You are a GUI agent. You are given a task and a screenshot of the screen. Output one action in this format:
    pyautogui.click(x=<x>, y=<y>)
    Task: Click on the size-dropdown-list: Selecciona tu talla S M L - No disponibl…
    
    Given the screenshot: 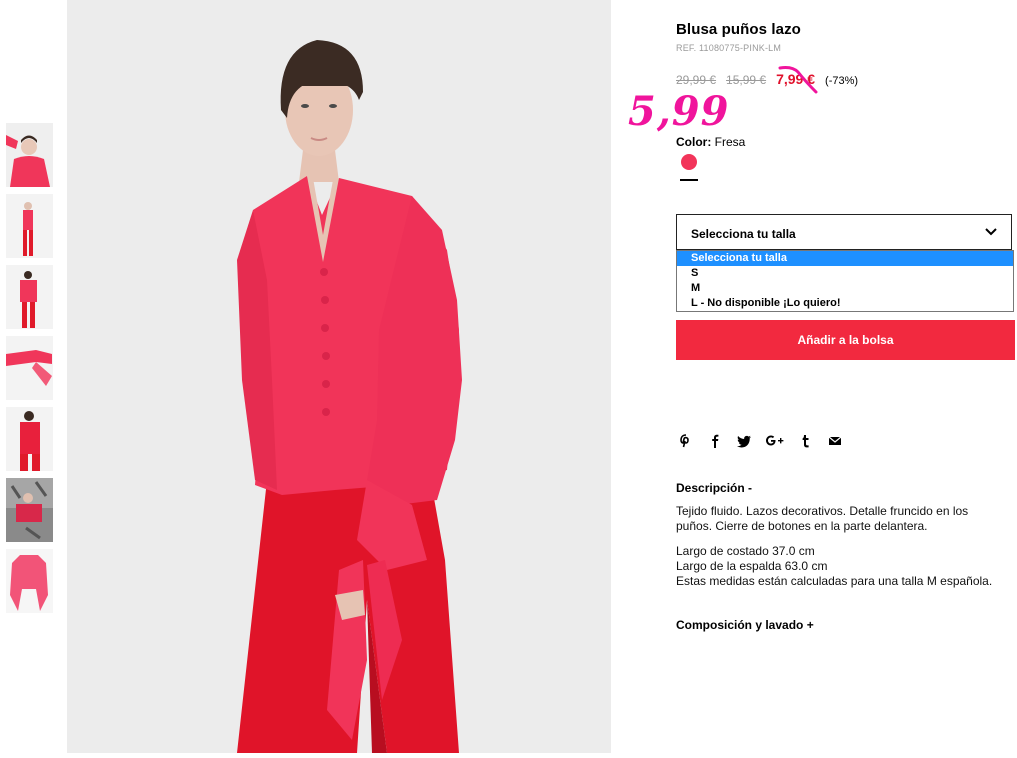 What is the action you would take?
    pyautogui.click(x=845, y=281)
    